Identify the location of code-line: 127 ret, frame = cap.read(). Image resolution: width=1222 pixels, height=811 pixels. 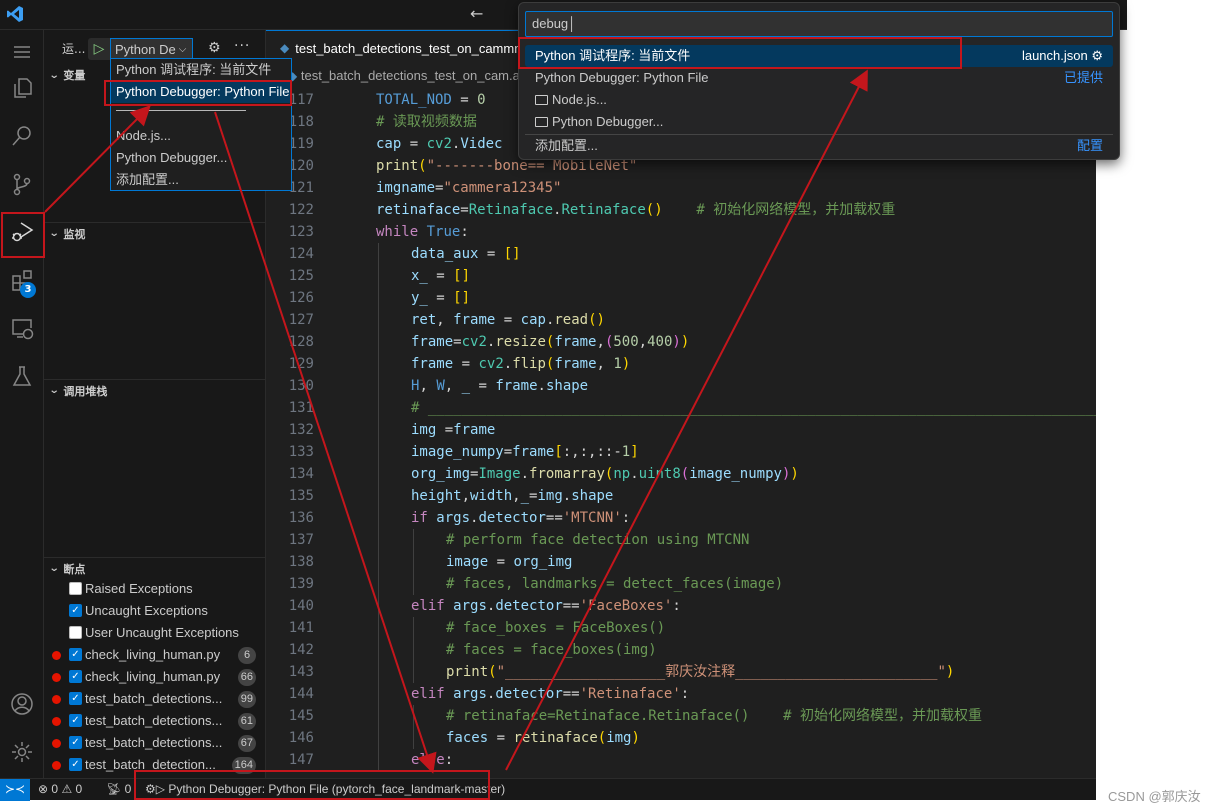
(681, 320).